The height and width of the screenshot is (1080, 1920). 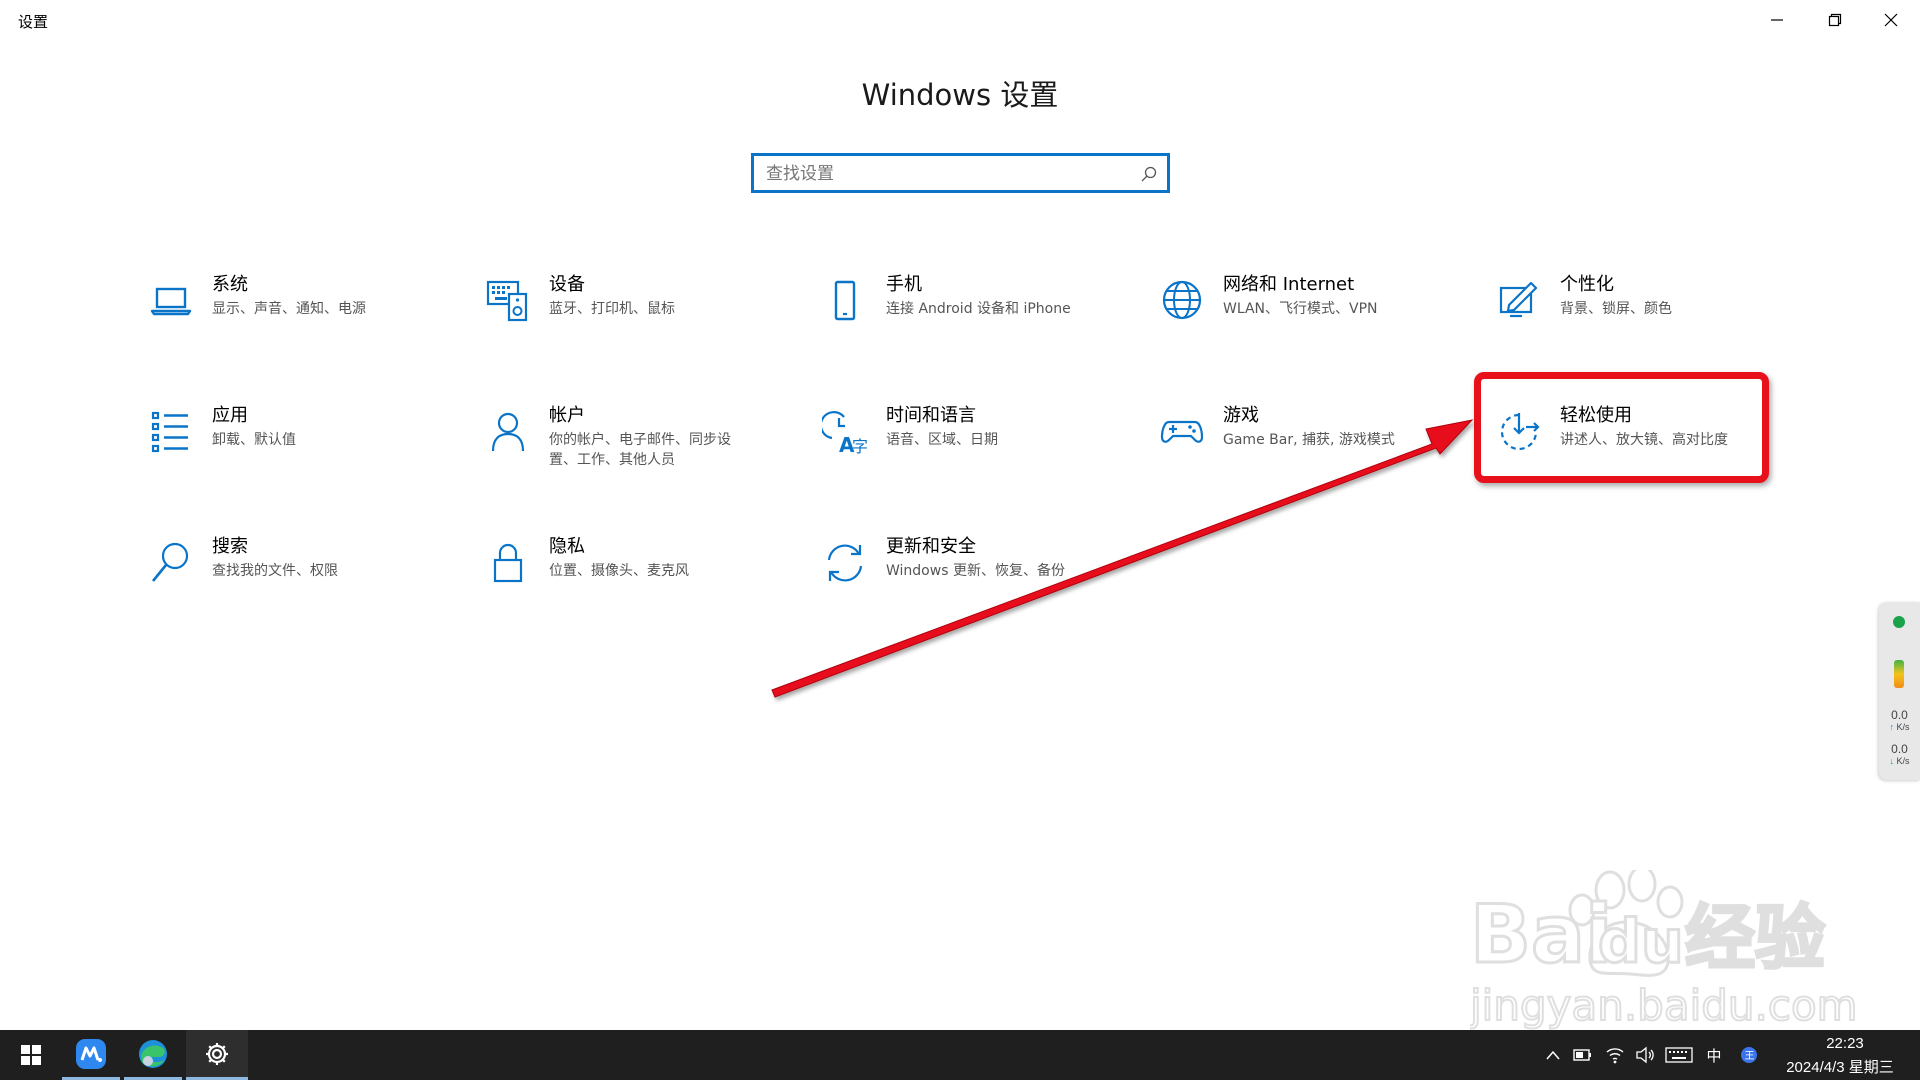 I want to click on taskbar-settings, so click(x=217, y=1055).